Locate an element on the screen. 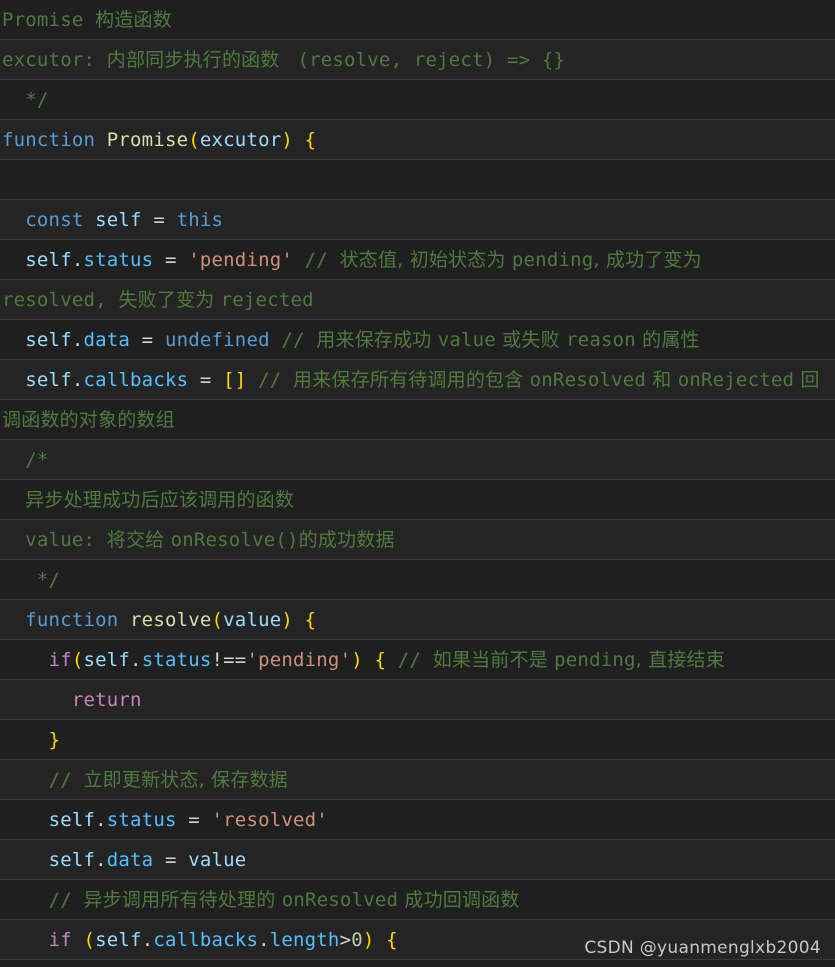 The width and height of the screenshot is (835, 967). code-token-comment-cn: 用来保存所有待调用的包含 is located at coordinates (411, 380).